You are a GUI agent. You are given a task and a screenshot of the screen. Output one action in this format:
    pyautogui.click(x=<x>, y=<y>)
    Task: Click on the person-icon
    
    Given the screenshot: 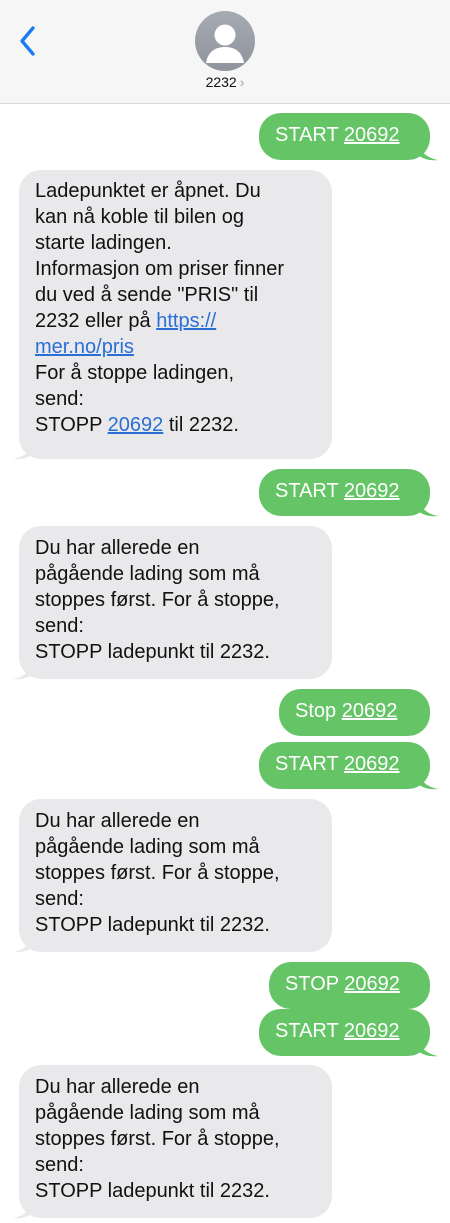 What is the action you would take?
    pyautogui.click(x=225, y=43)
    